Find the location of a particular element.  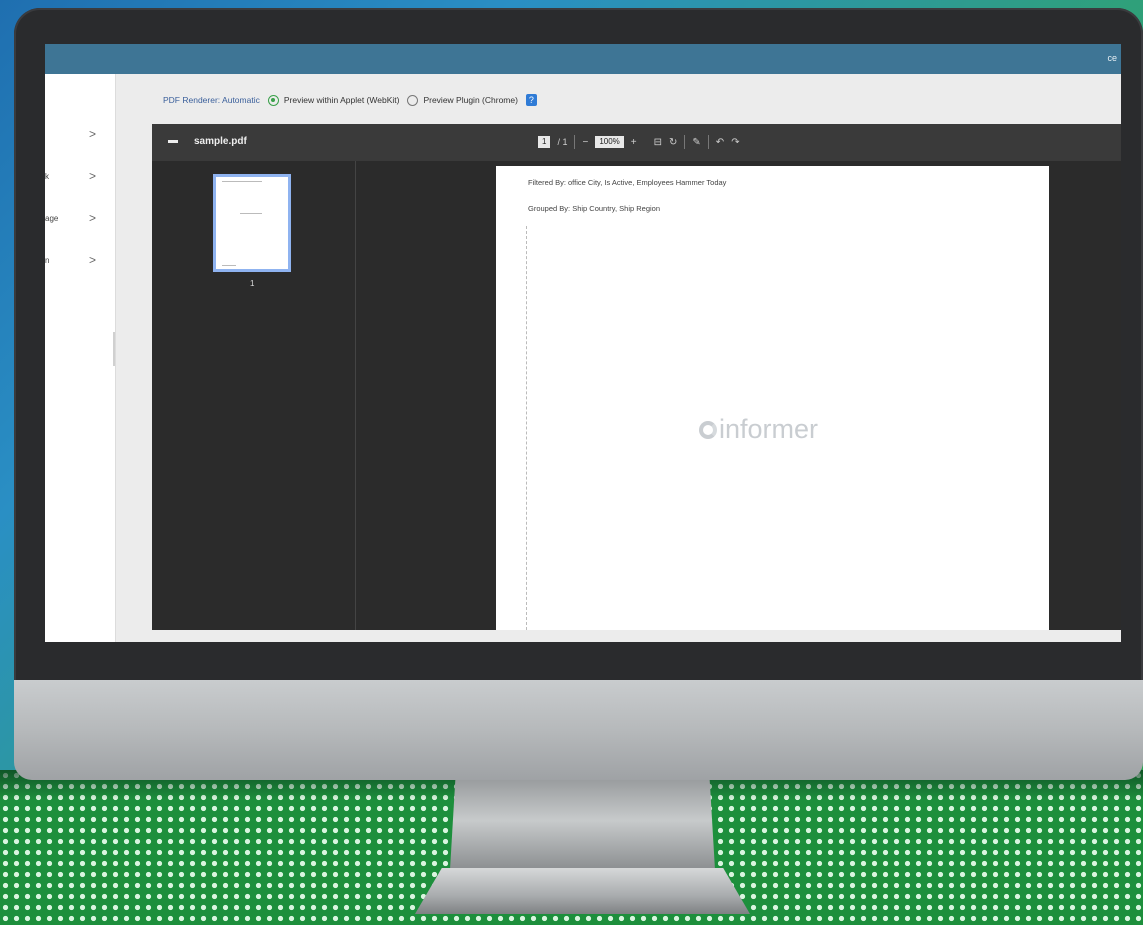

pdf-renderer-label: PDF Renderer: Automatic is located at coordinates (211, 100).